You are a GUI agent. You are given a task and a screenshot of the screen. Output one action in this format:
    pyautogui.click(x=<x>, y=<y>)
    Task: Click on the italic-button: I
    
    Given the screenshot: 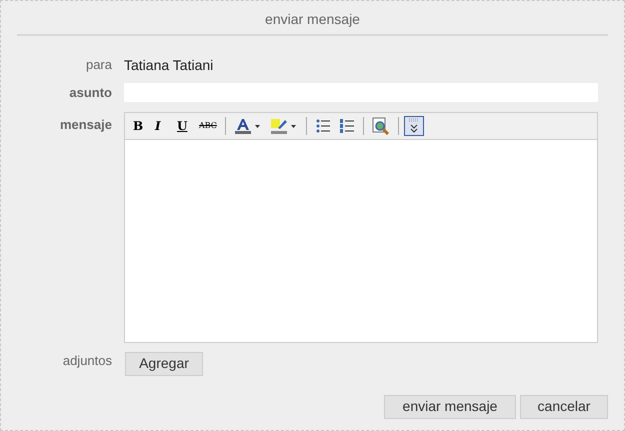 What is the action you would take?
    pyautogui.click(x=162, y=126)
    